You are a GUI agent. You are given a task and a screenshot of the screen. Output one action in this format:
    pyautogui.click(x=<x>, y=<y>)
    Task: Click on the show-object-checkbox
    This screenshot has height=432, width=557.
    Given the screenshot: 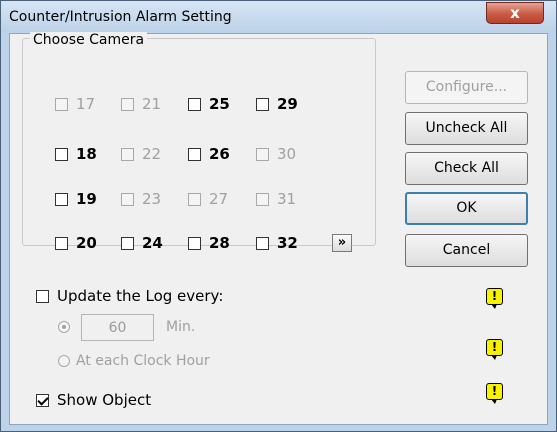 What is the action you would take?
    pyautogui.click(x=42, y=400)
    